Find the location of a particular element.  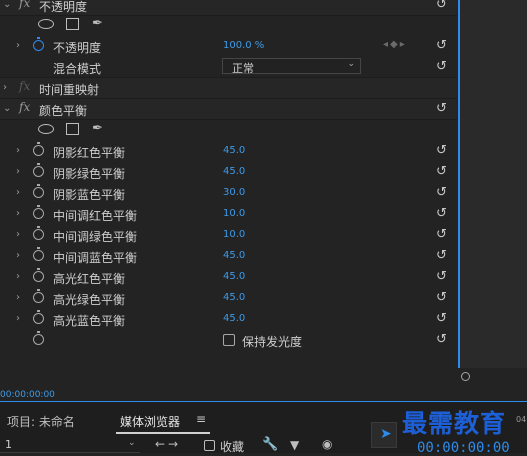

param-row: › 高光蓝色平衡 45.0 ↺ is located at coordinates (228, 319).